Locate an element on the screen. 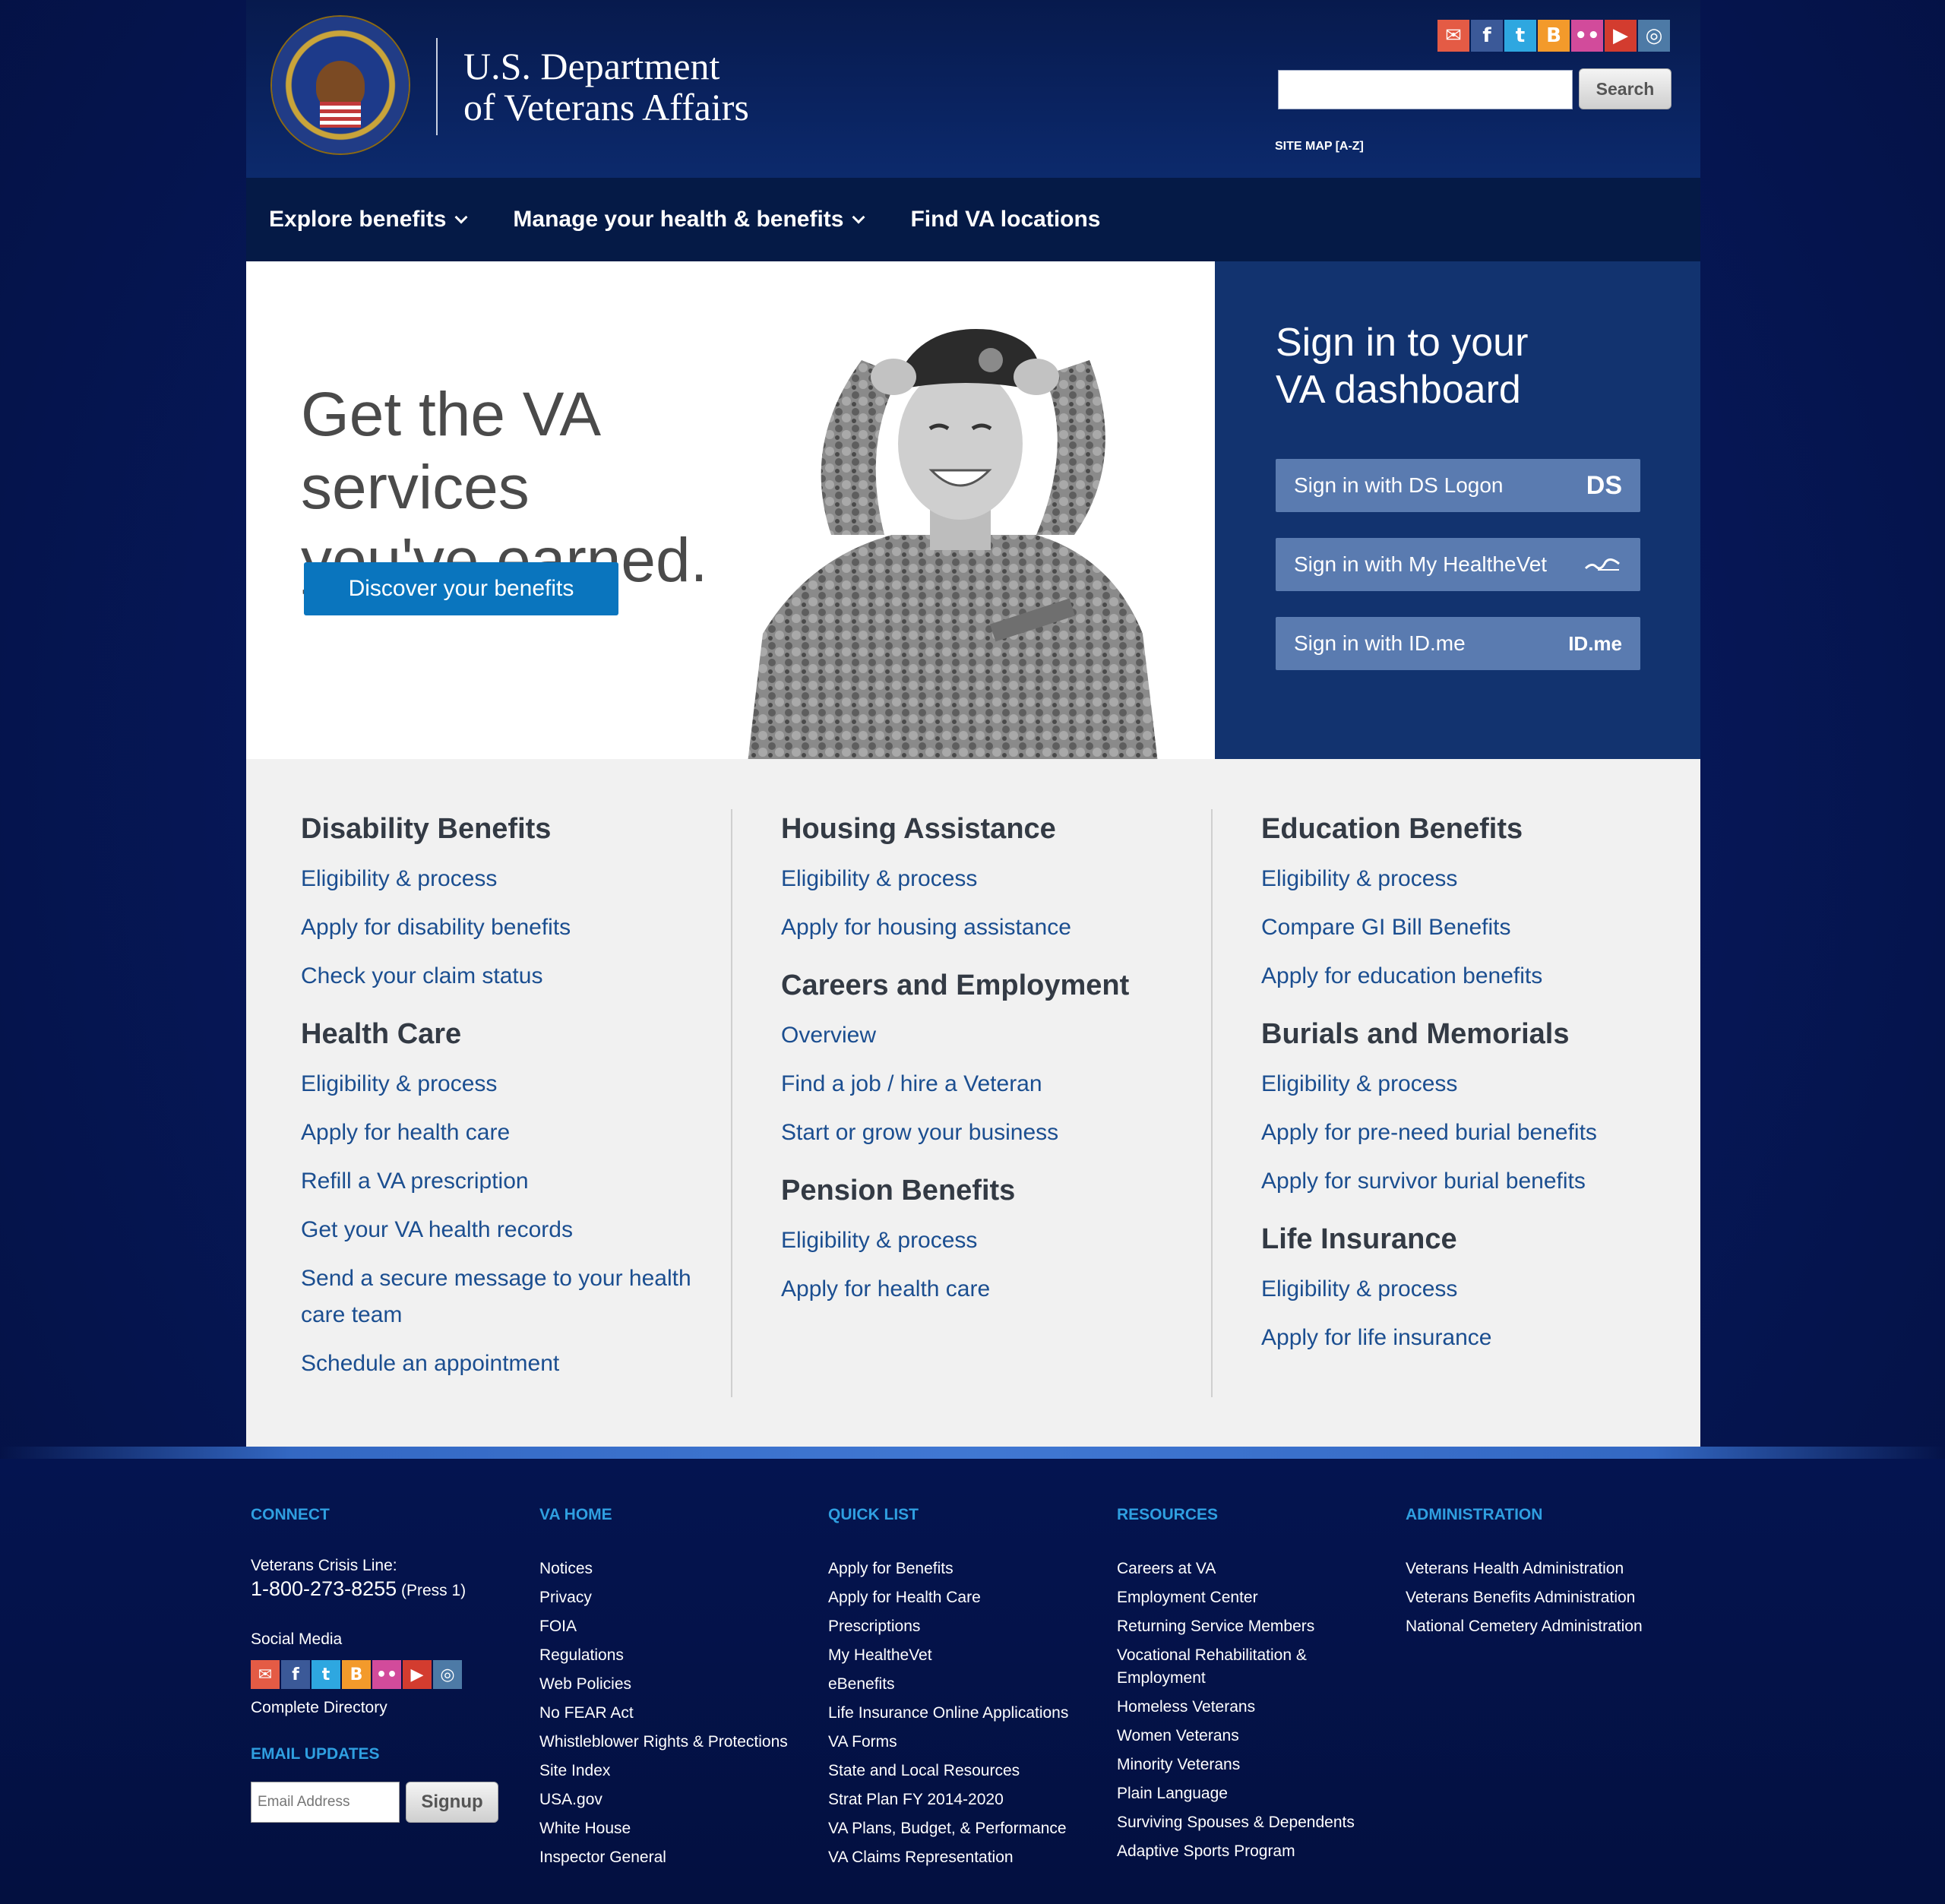 Image resolution: width=1945 pixels, height=1904 pixels. site-map-link: SITE MAP [A-Z] is located at coordinates (1319, 146).